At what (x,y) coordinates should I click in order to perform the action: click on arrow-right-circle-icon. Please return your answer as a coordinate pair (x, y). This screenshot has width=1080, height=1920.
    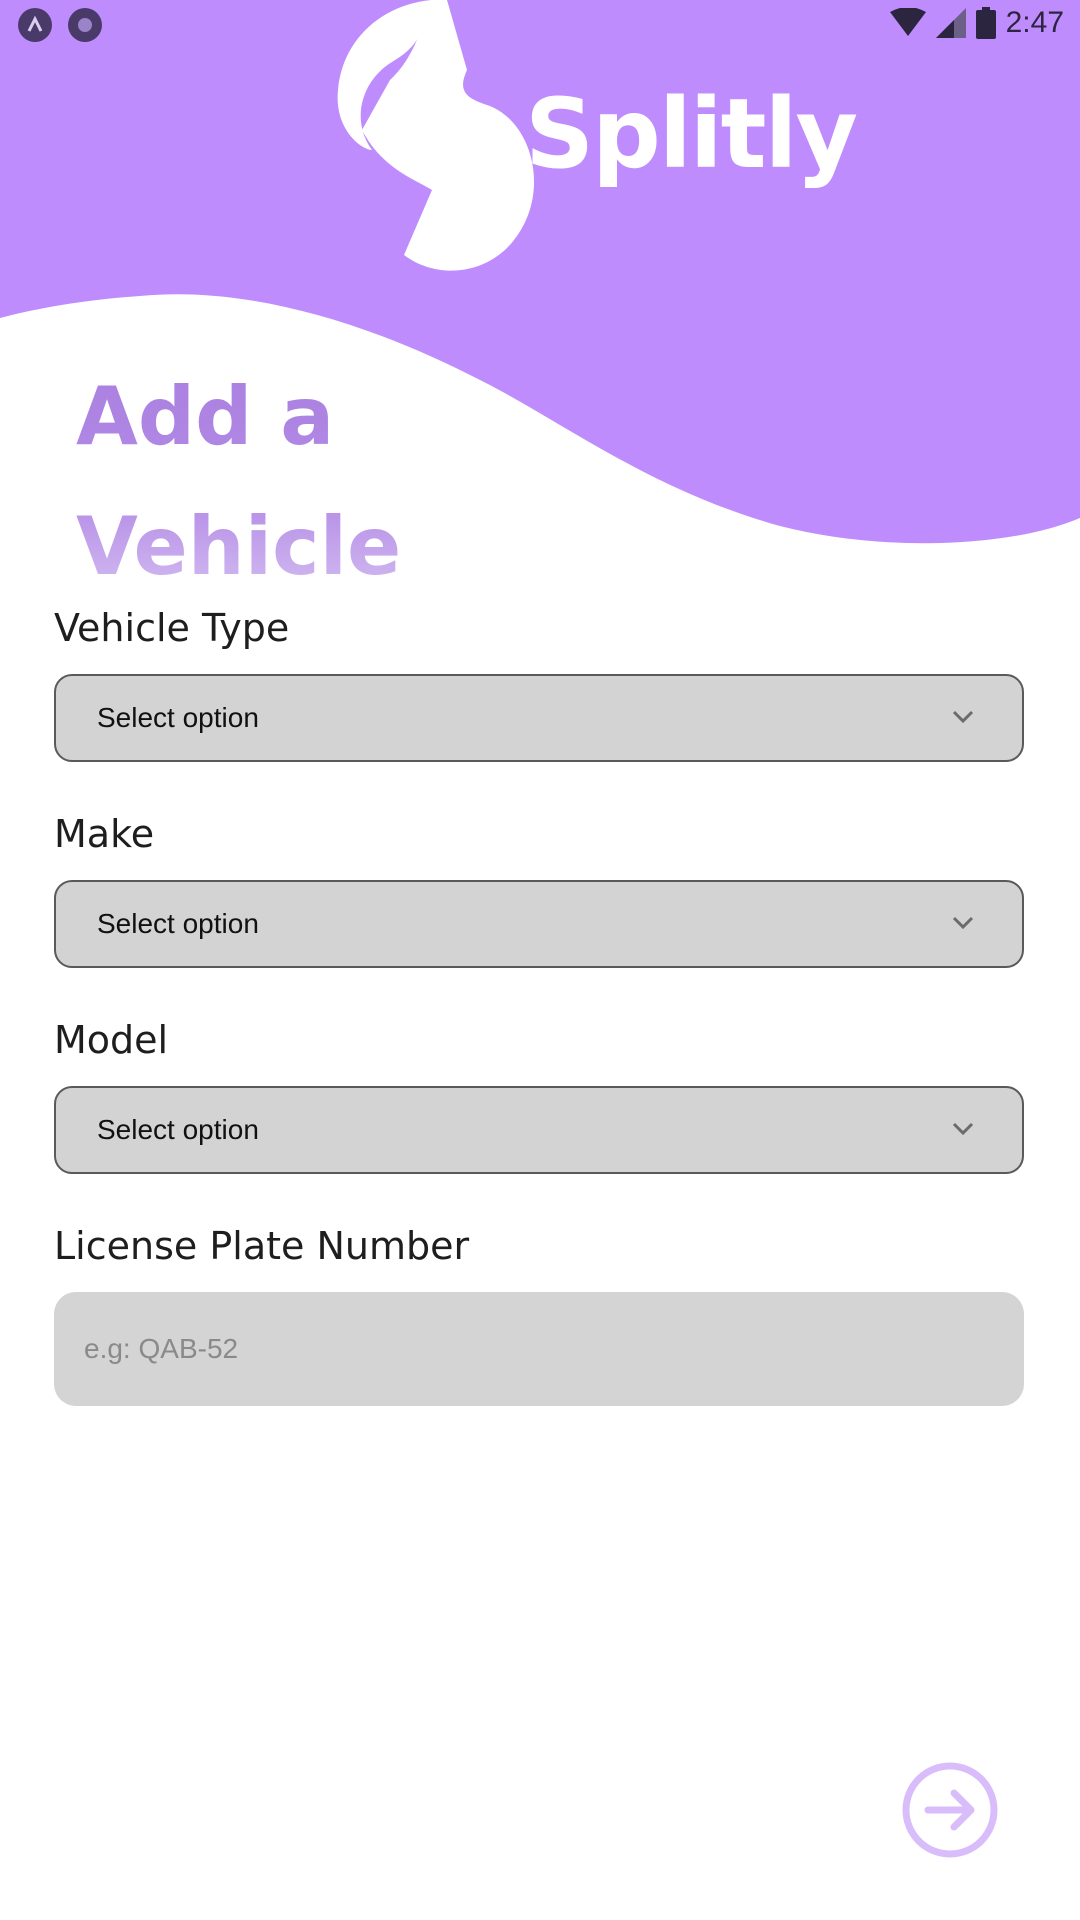
    Looking at the image, I should click on (950, 1810).